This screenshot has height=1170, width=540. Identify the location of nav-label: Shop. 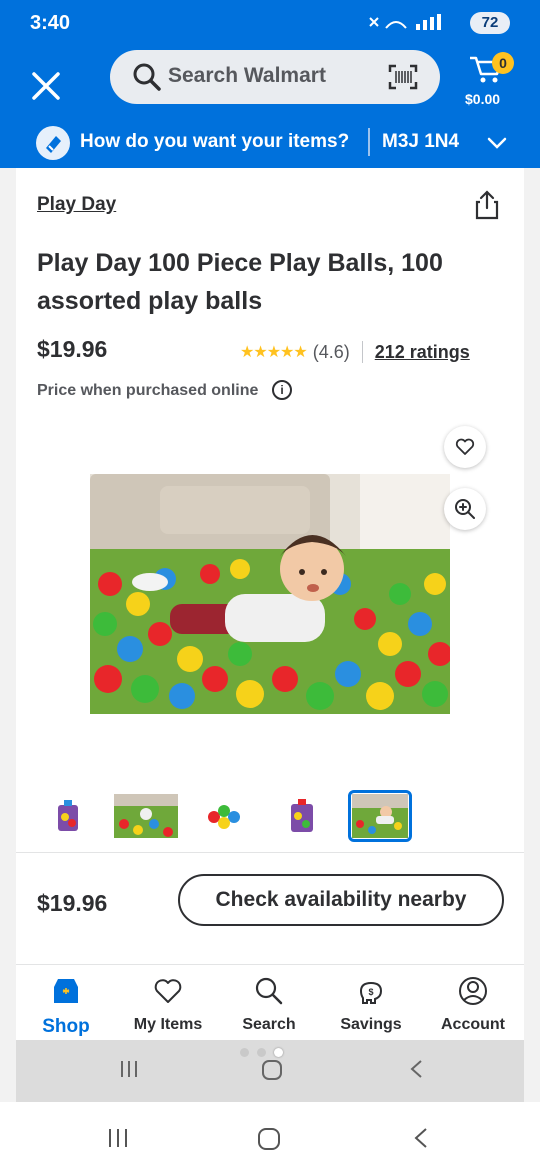
(66, 1026).